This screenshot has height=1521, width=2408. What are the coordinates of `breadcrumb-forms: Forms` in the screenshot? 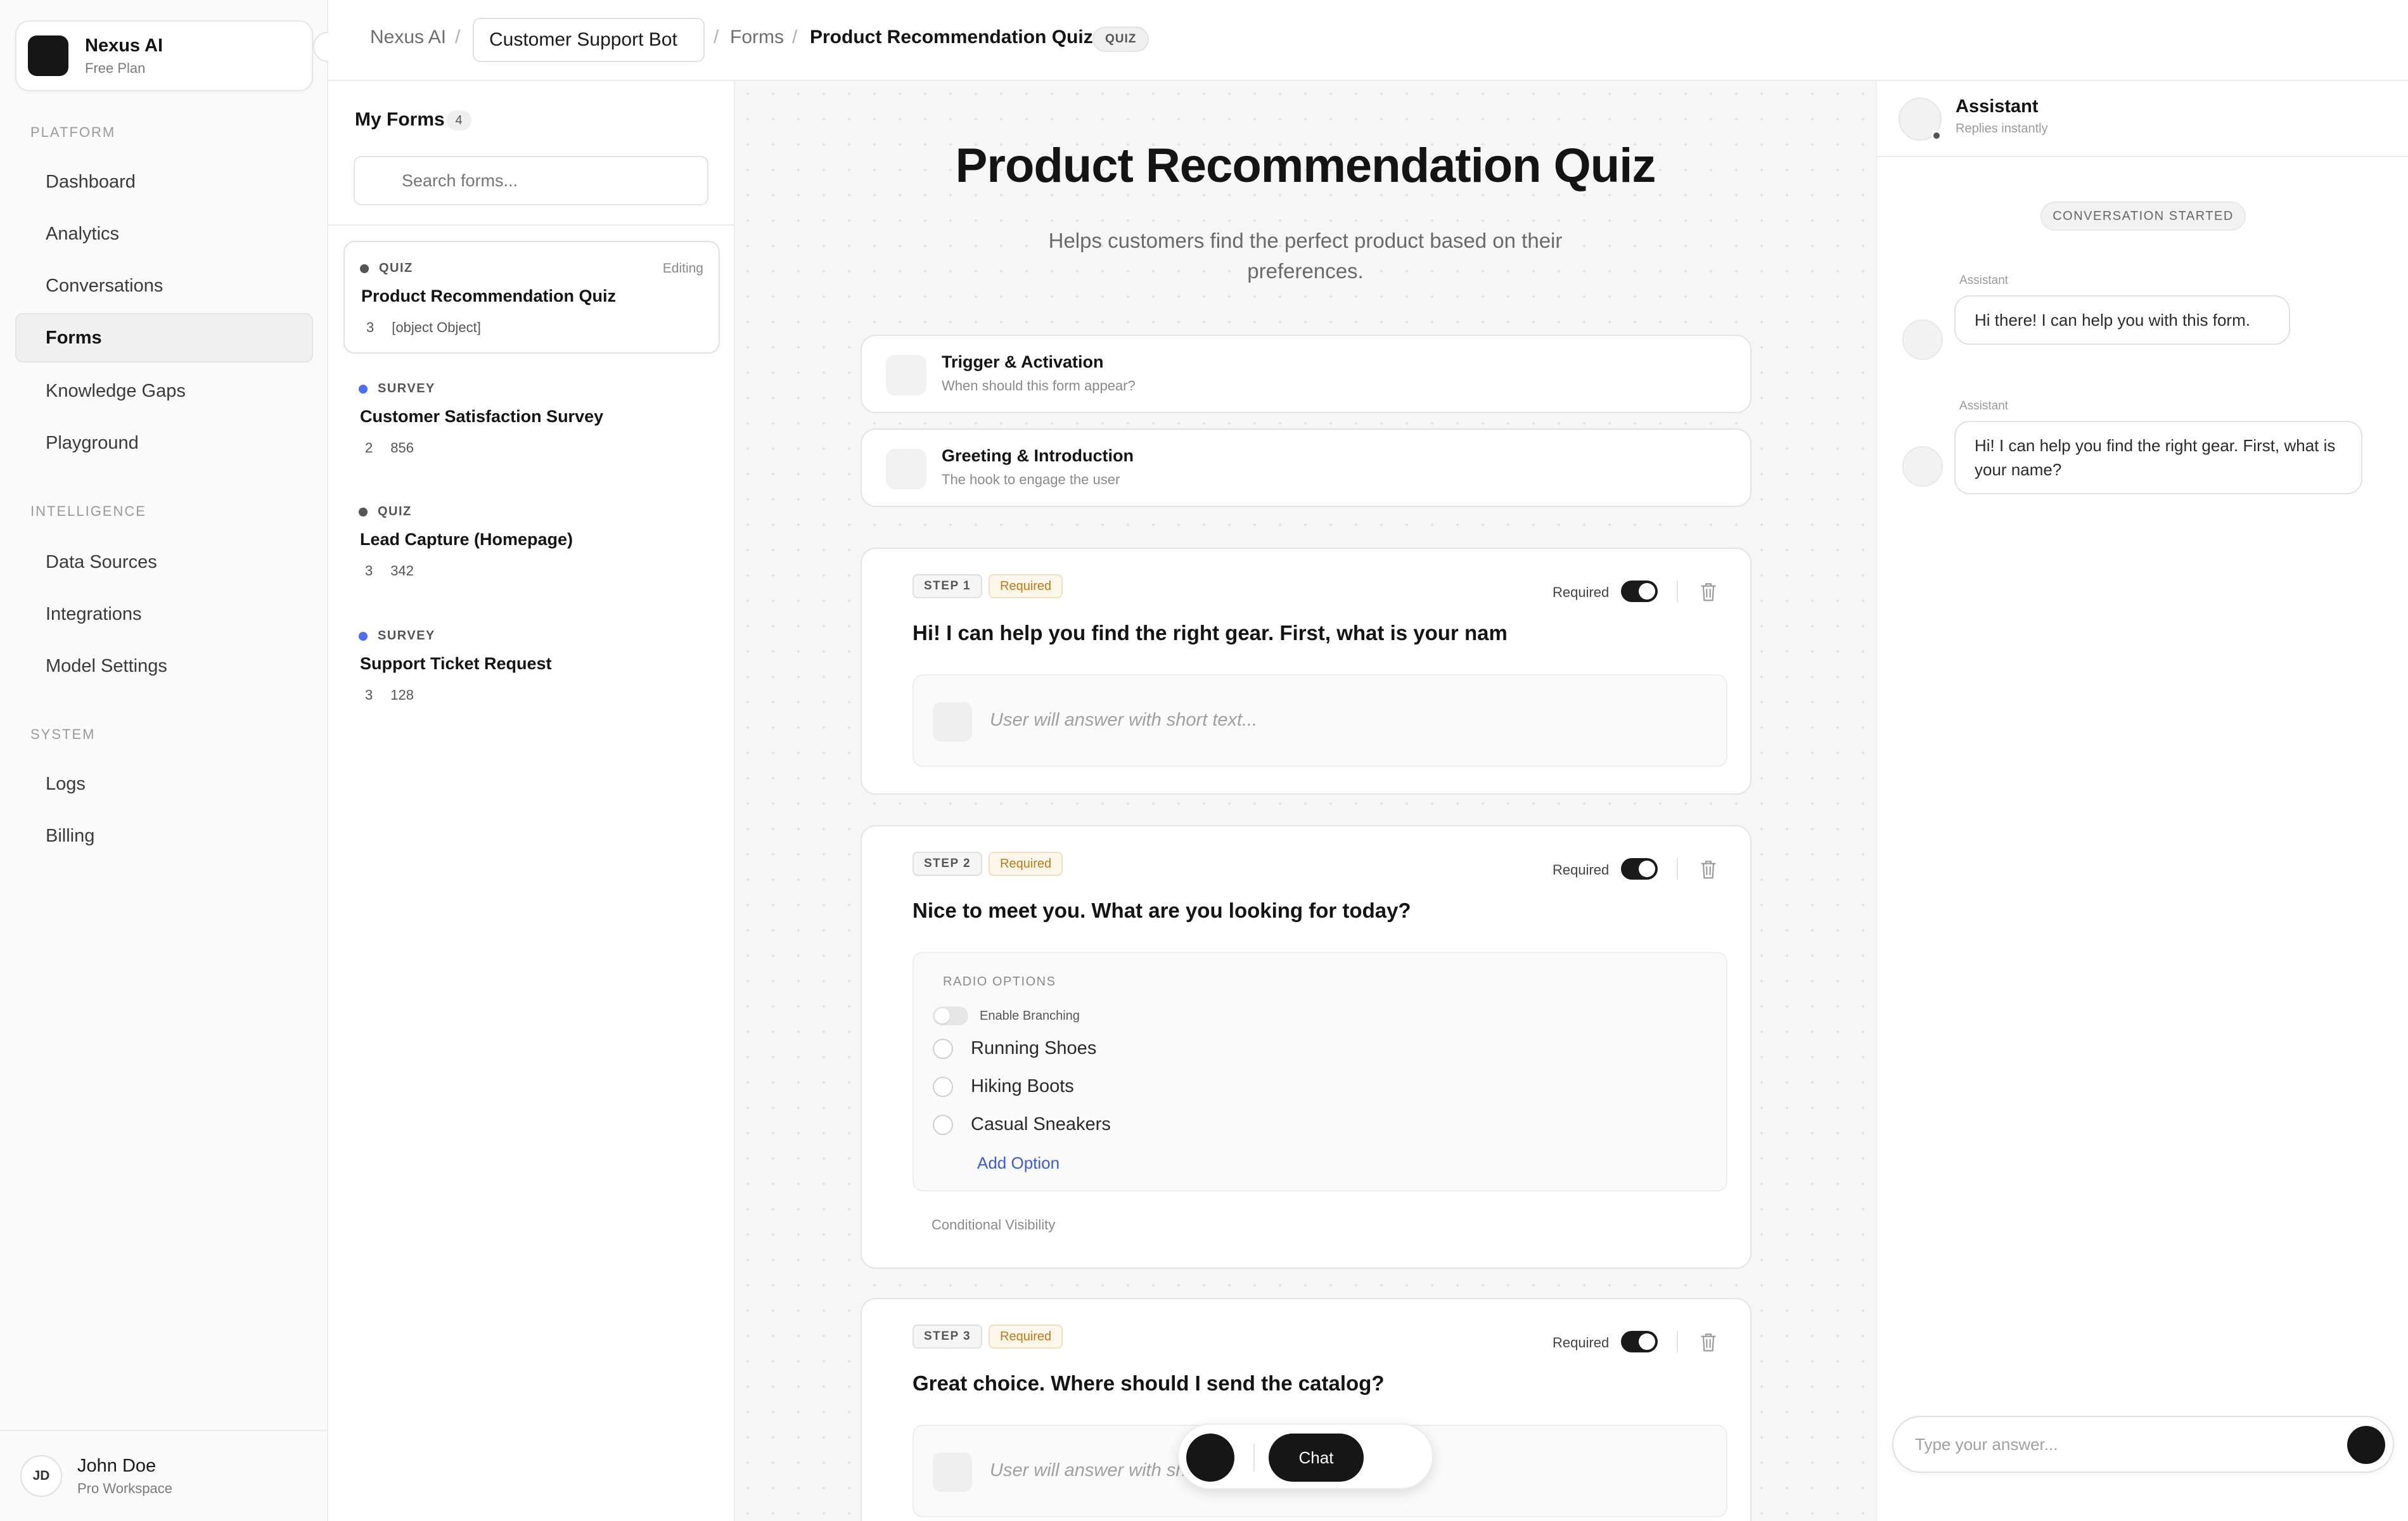 It's located at (757, 37).